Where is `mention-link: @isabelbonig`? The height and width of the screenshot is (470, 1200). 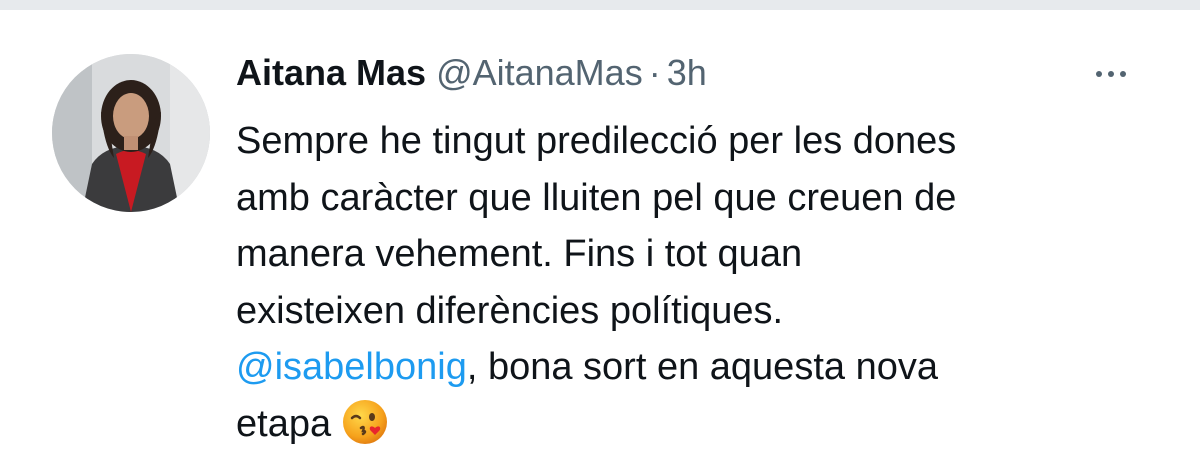 mention-link: @isabelbonig is located at coordinates (351, 367).